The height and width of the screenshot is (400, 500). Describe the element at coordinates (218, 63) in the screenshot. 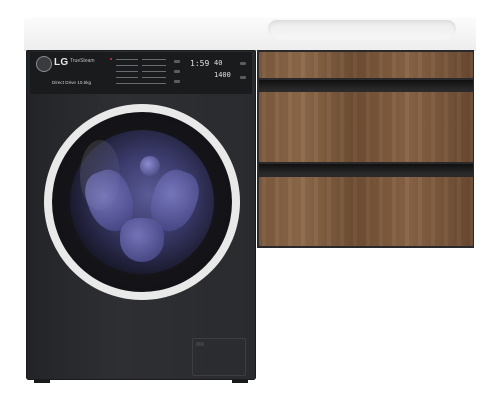

I see `temperature-readout: 40` at that location.